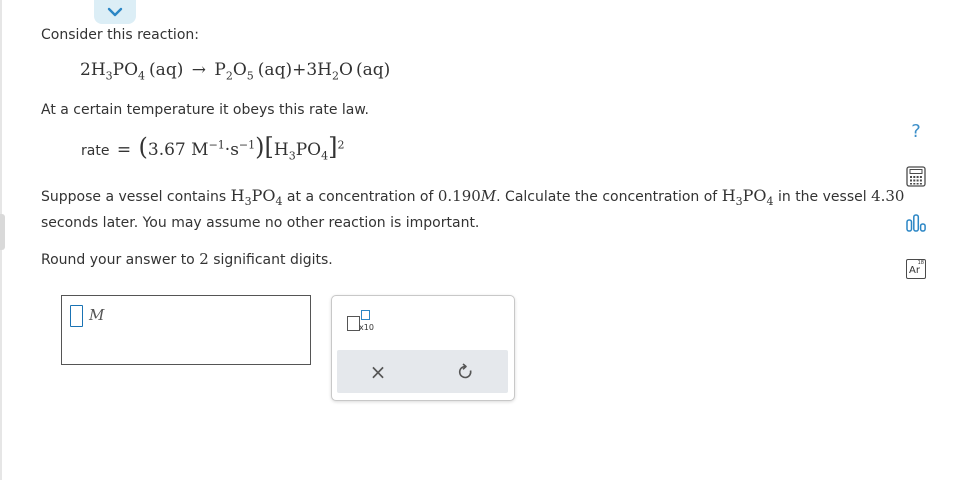 The height and width of the screenshot is (480, 959). What do you see at coordinates (2, 232) in the screenshot?
I see `side-panel-tab` at bounding box center [2, 232].